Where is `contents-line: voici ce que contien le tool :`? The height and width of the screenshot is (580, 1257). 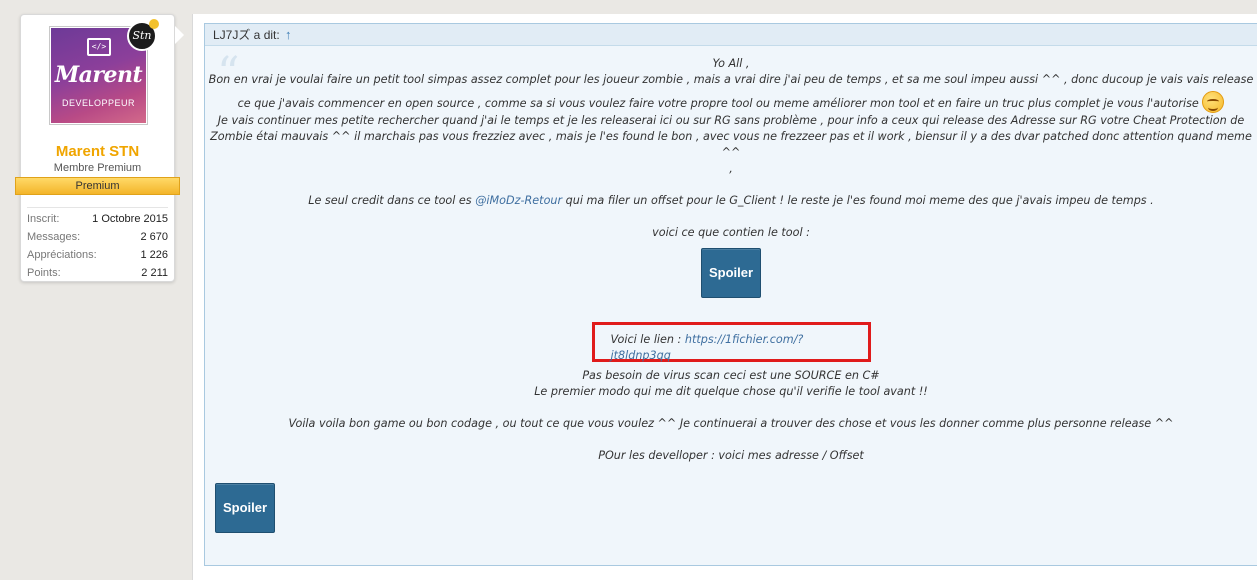 contents-line: voici ce que contien le tool : is located at coordinates (731, 232).